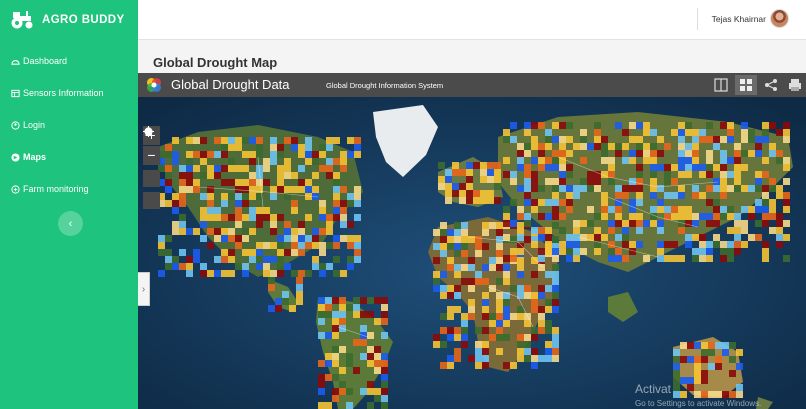 This screenshot has width=806, height=409. I want to click on zoom-out-button: −, so click(151, 155).